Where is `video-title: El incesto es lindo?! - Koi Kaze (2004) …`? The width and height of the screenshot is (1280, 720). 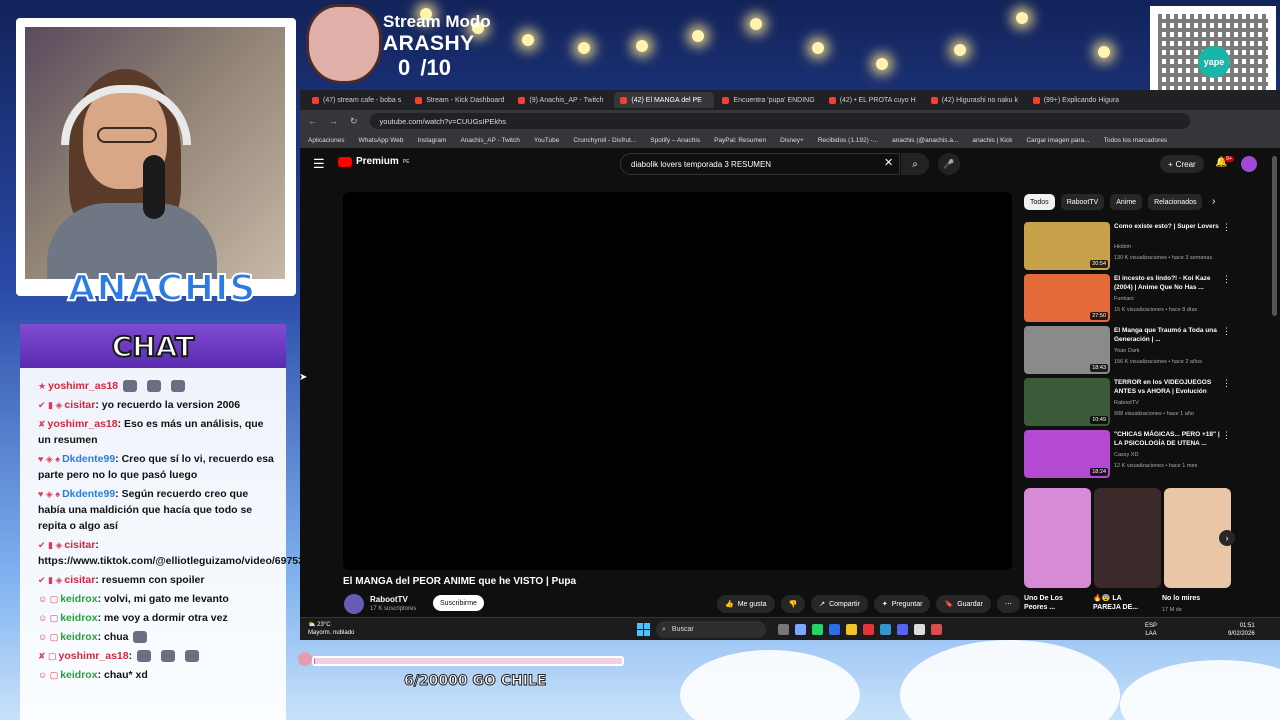 video-title: El incesto es lindo?! - Koi Kaze (2004) … is located at coordinates (1169, 283).